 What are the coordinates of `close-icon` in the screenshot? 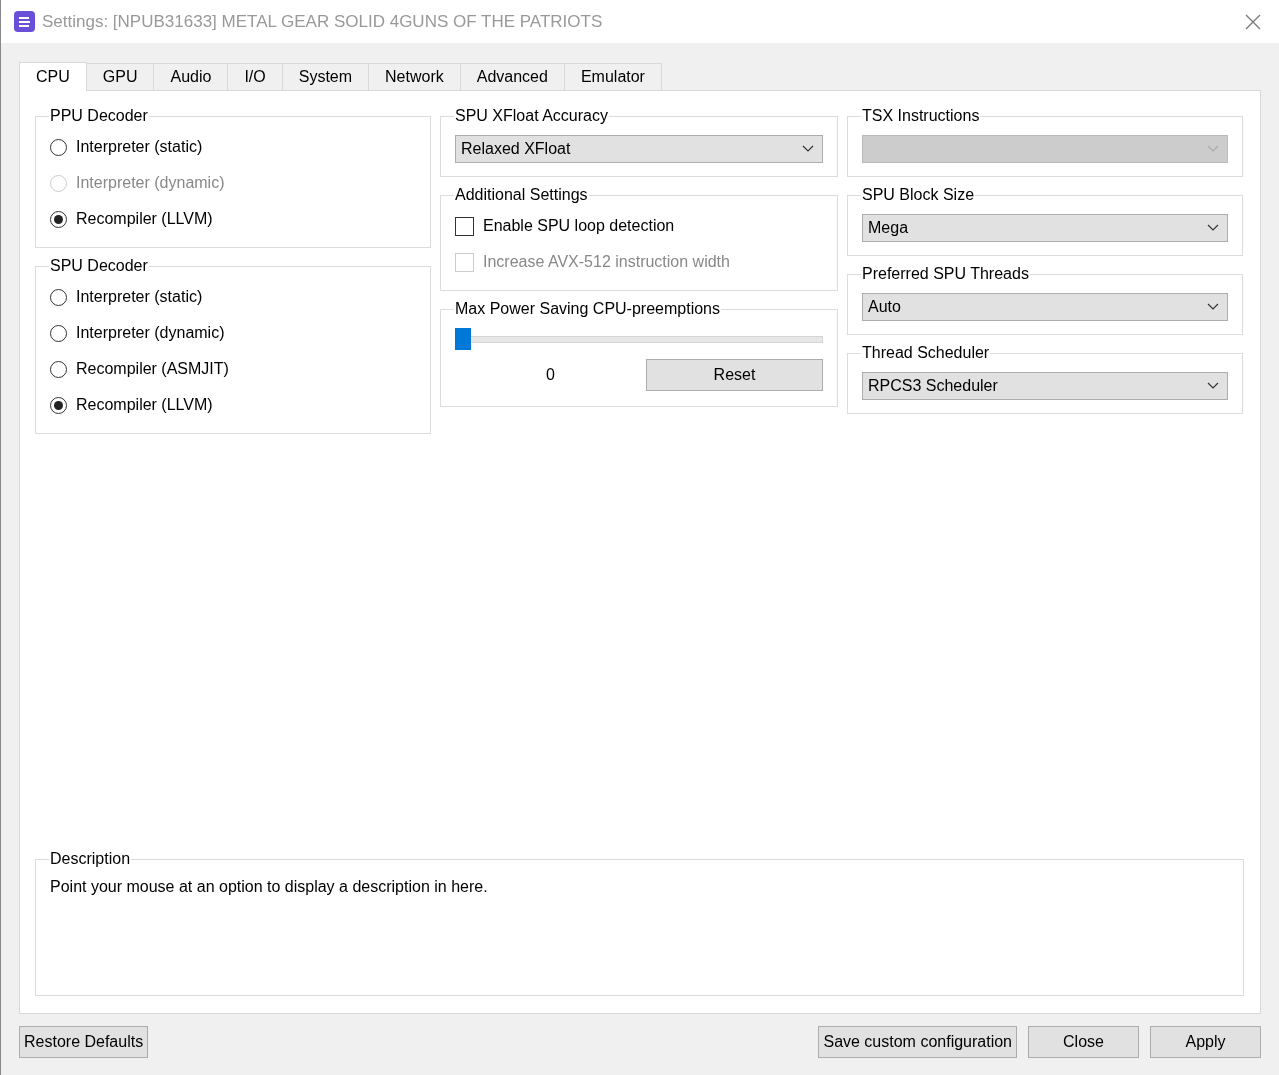 It's located at (1253, 21).